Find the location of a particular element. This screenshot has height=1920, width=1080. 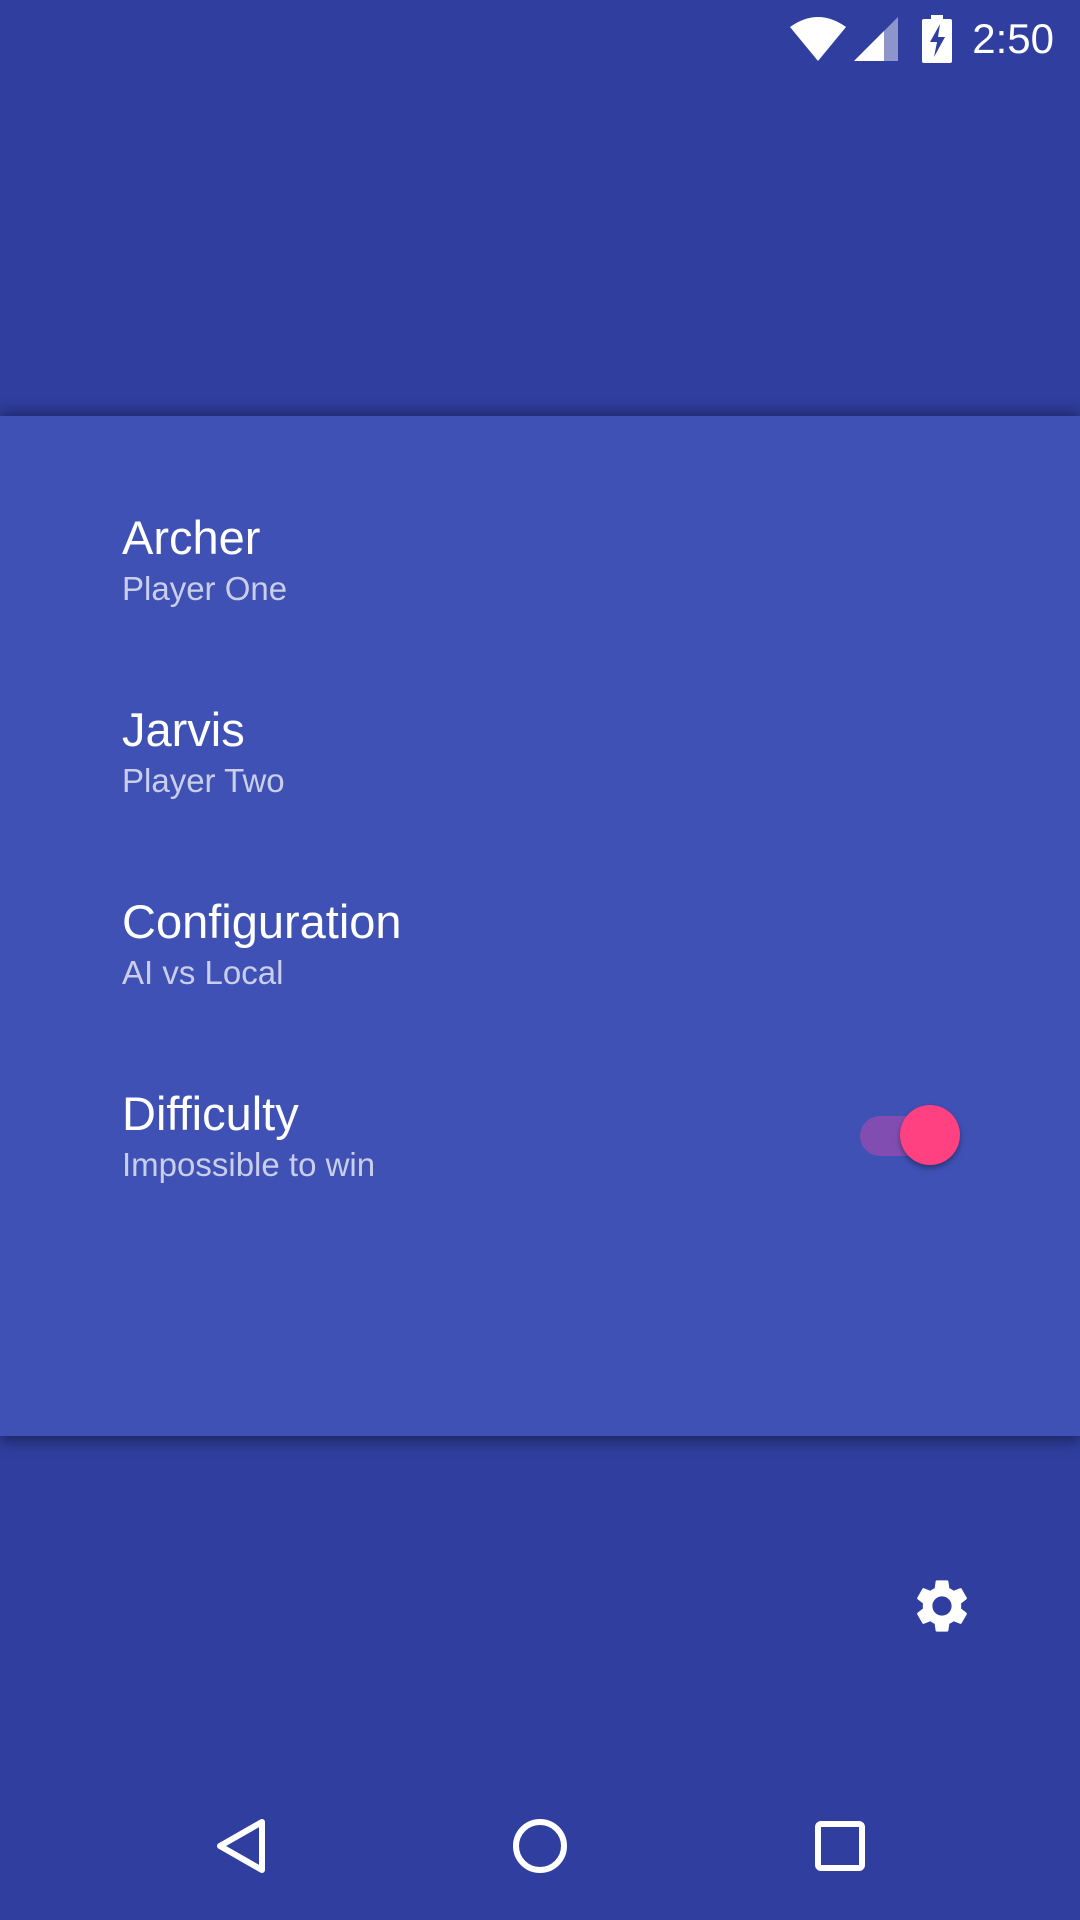

setting-subtitle: AI vs Local is located at coordinates (203, 972).